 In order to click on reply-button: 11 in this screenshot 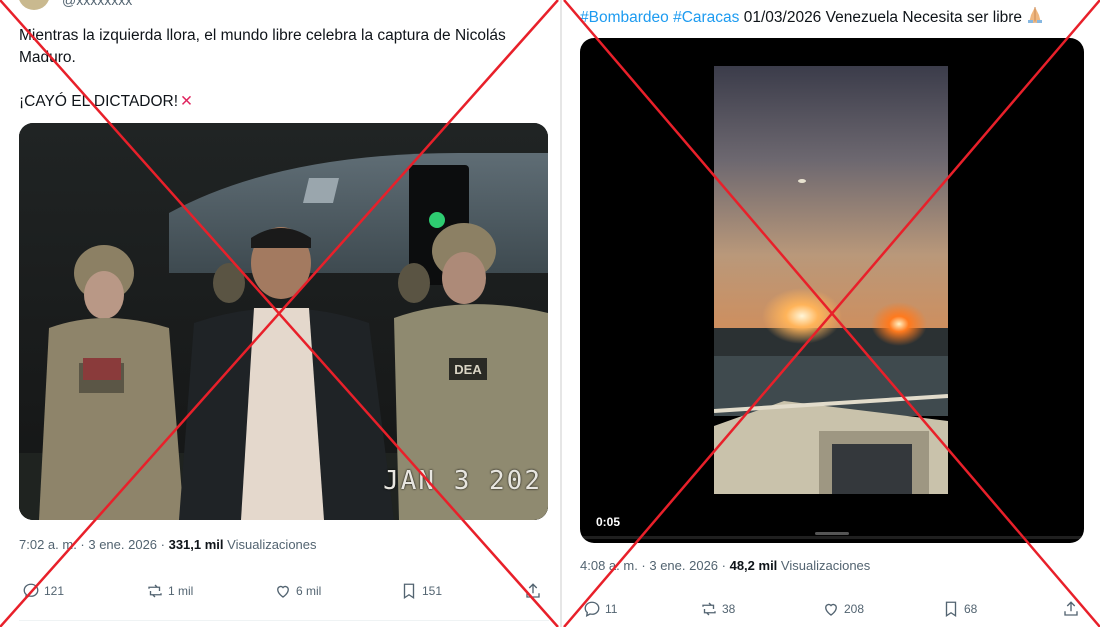, I will do `click(600, 609)`.